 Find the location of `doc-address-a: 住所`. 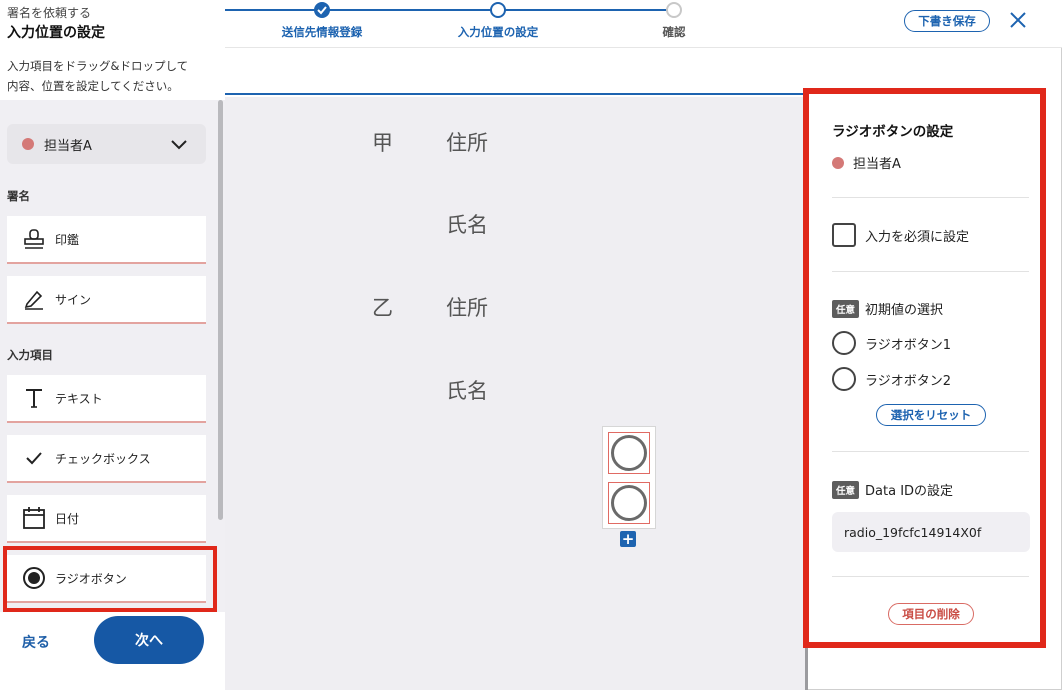

doc-address-a: 住所 is located at coordinates (467, 143).